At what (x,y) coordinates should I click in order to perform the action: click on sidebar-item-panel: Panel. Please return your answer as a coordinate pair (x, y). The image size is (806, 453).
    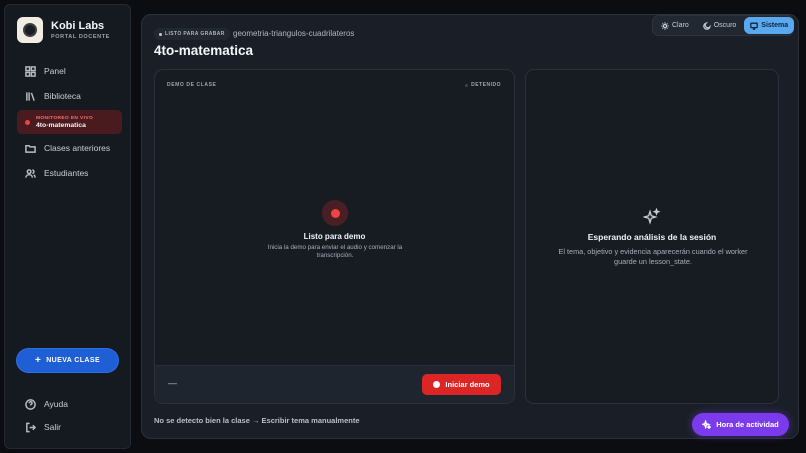
    Looking at the image, I should click on (69, 71).